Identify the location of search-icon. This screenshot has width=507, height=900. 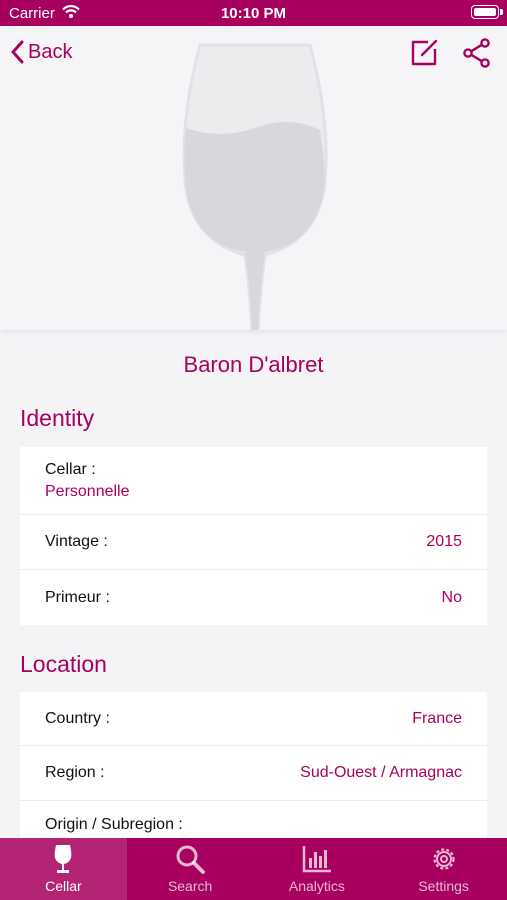
(191, 859).